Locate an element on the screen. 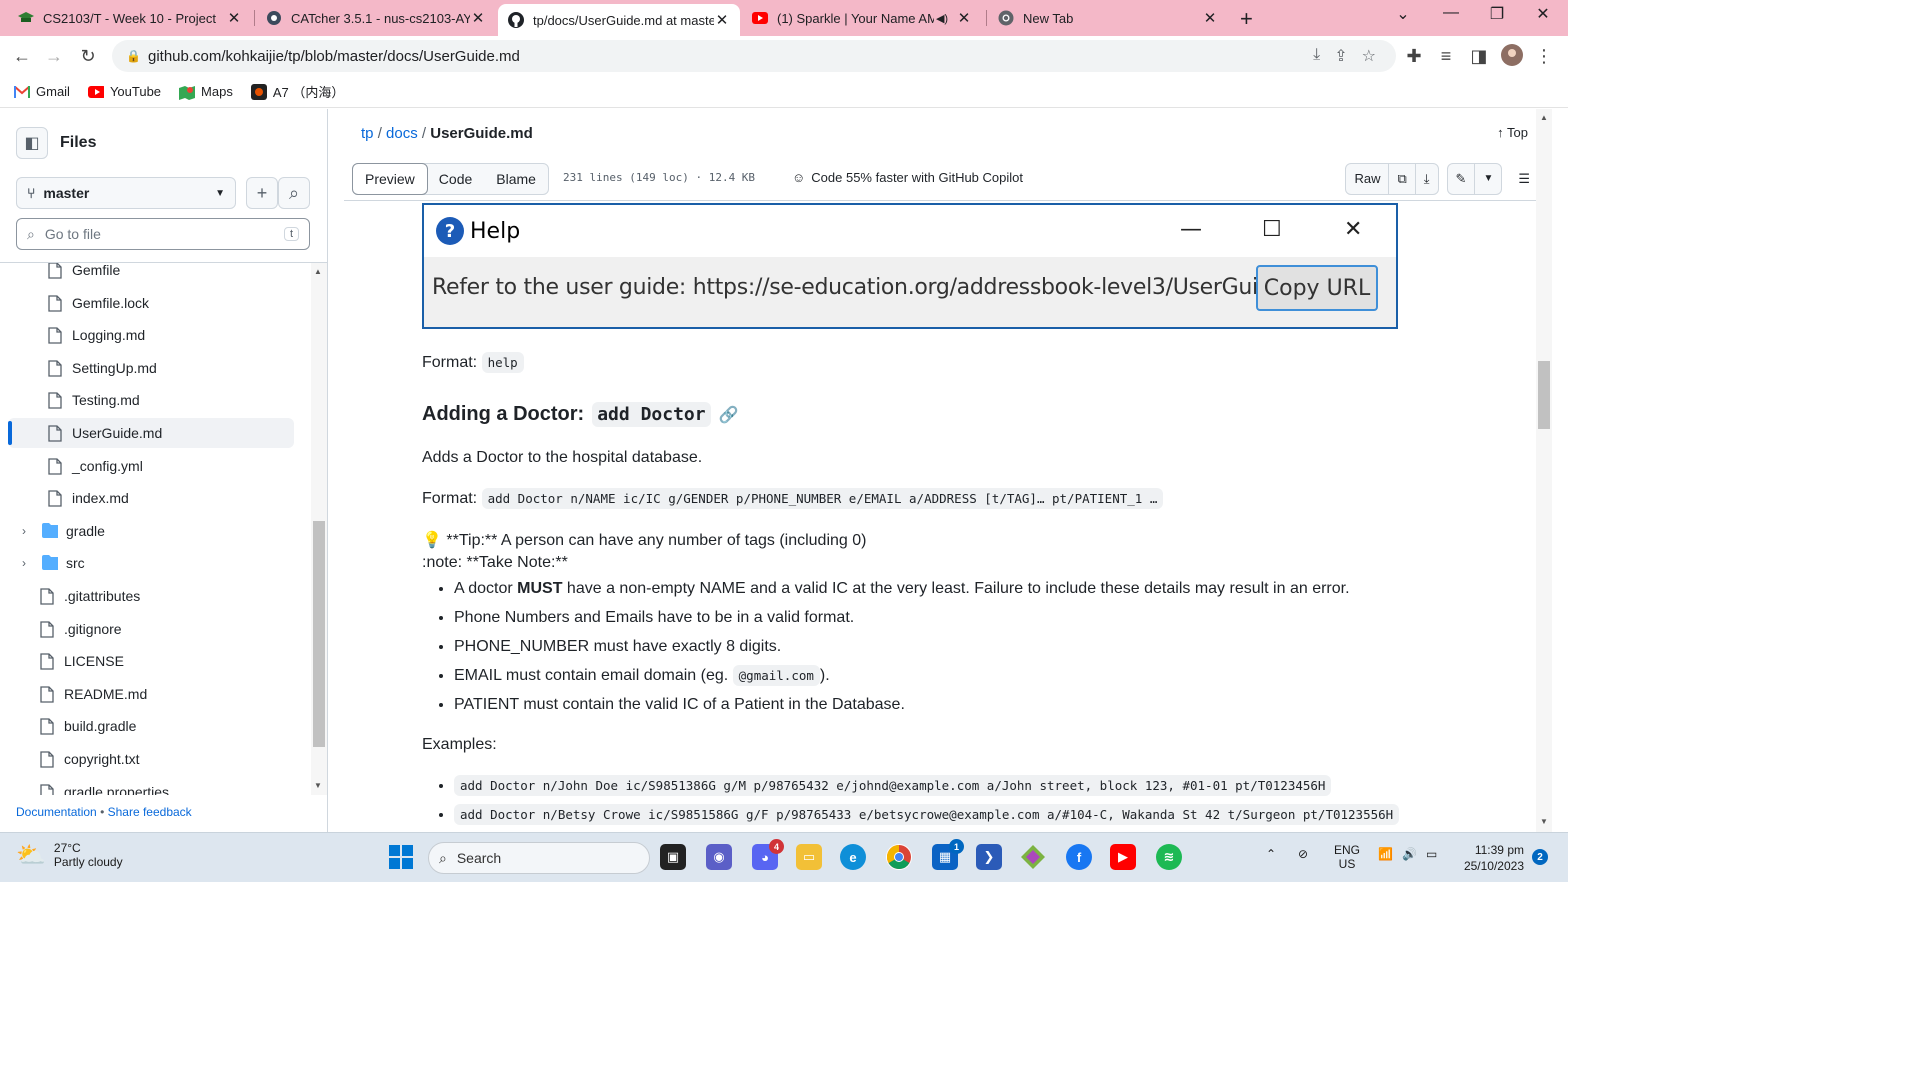  sidebar-scrollbar: ▲ ▼ is located at coordinates (319, 529).